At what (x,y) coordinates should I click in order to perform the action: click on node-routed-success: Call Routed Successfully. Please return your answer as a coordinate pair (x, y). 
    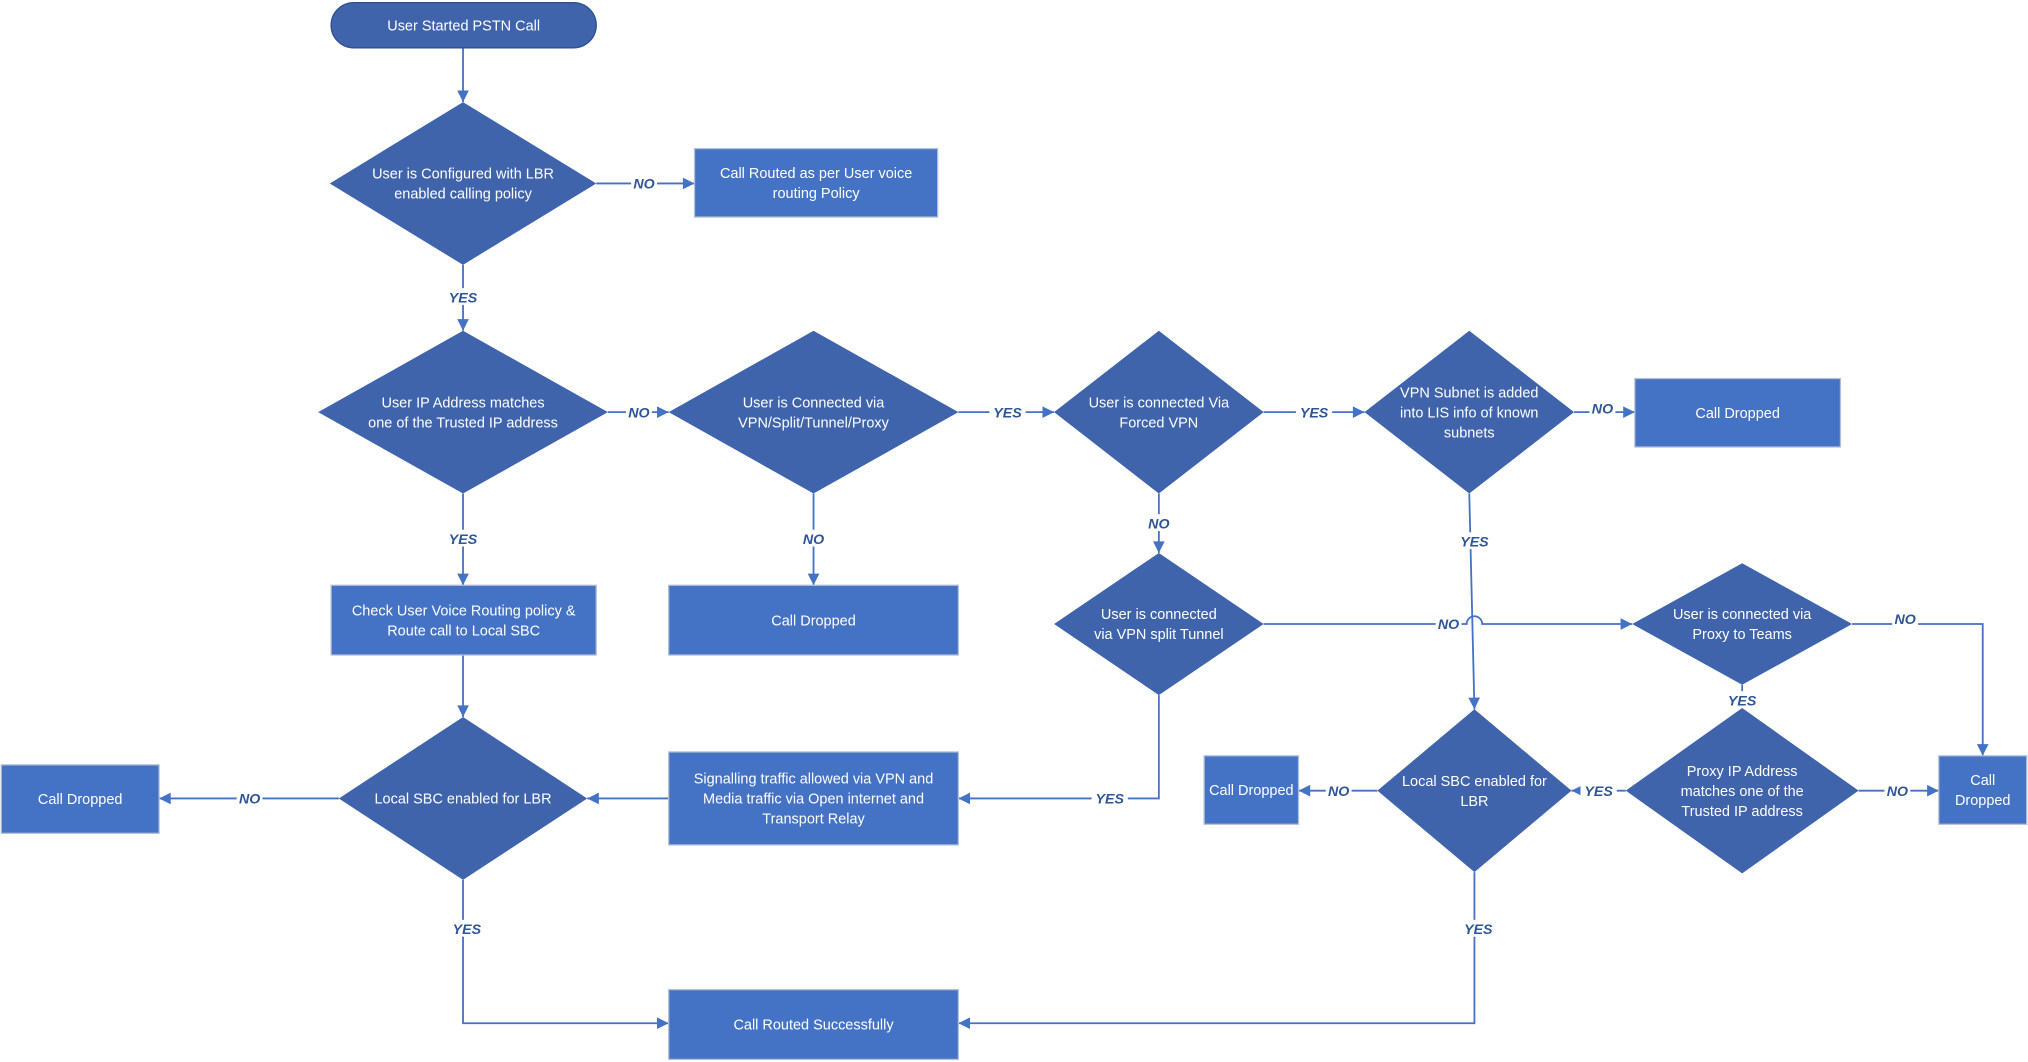
    Looking at the image, I should click on (814, 1025).